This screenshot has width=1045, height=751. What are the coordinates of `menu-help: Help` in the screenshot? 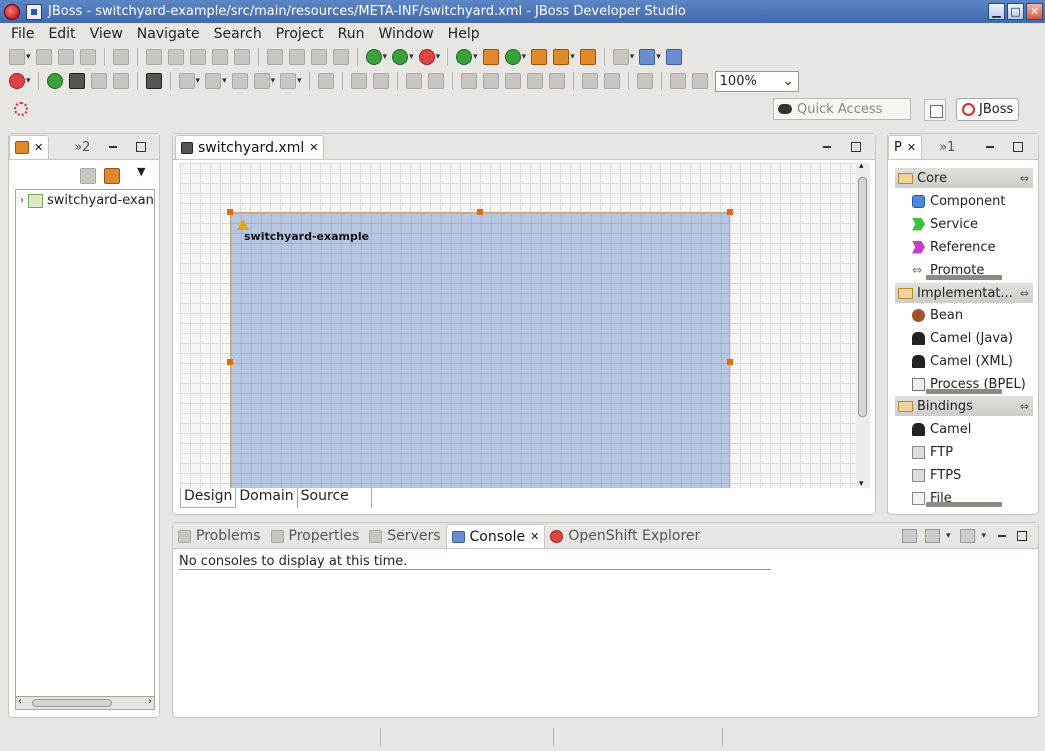 It's located at (464, 34).